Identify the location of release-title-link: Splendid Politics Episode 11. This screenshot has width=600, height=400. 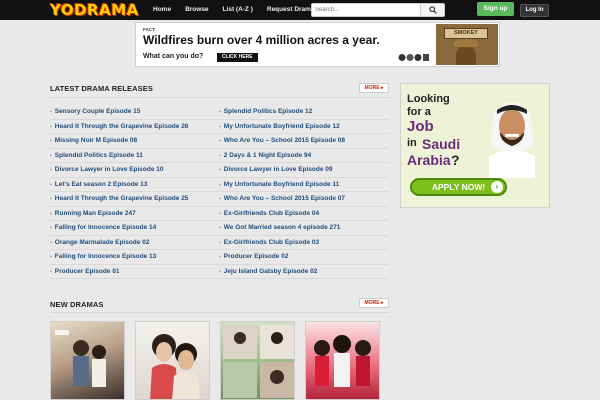
(99, 155).